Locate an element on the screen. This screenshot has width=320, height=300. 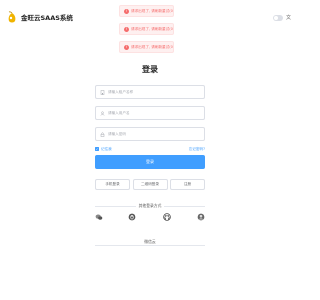
qq-icon is located at coordinates (132, 217).